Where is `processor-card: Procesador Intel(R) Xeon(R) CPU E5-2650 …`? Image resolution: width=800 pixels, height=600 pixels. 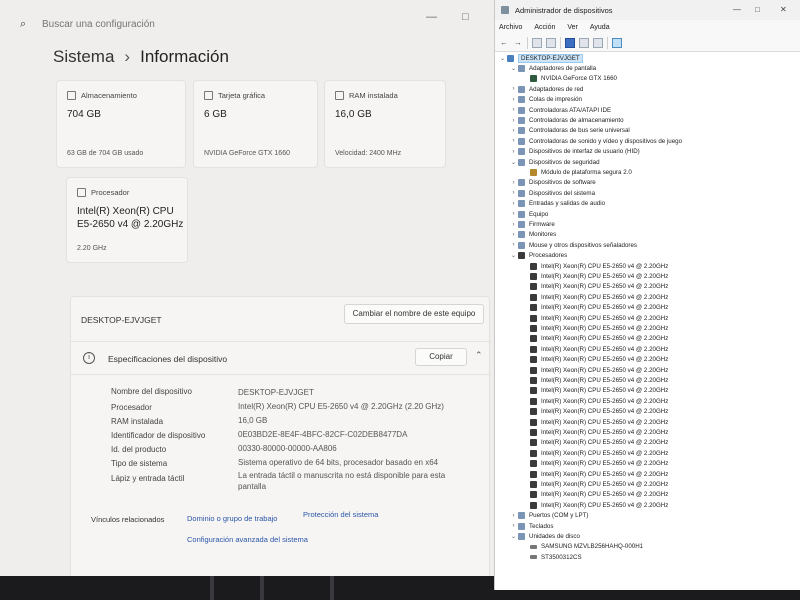 processor-card: Procesador Intel(R) Xeon(R) CPU E5-2650 … is located at coordinates (127, 220).